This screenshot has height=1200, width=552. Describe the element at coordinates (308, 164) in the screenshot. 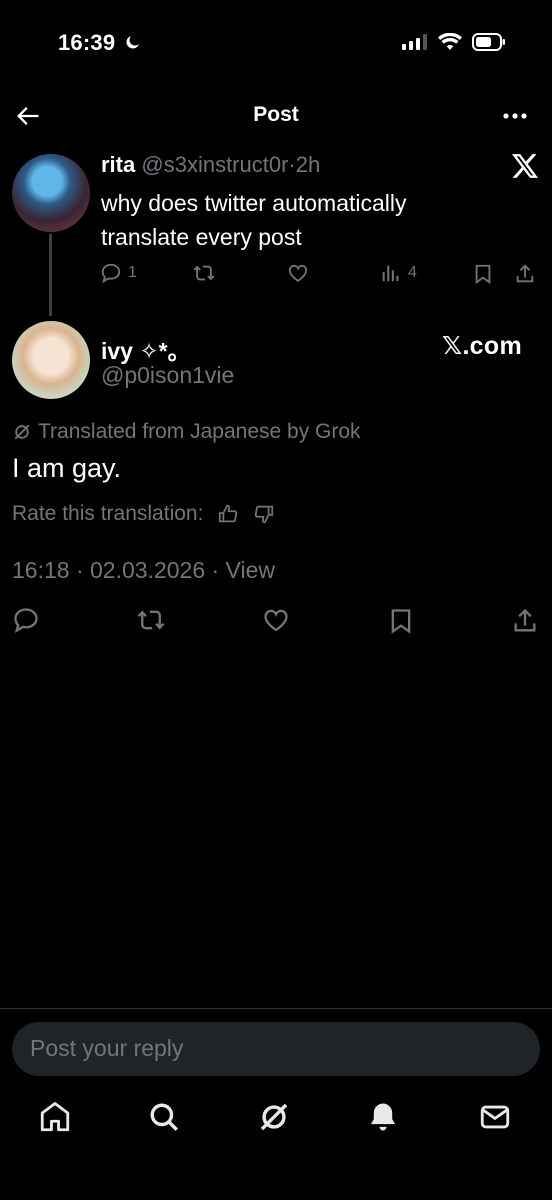

I see `post-age: 2h` at that location.